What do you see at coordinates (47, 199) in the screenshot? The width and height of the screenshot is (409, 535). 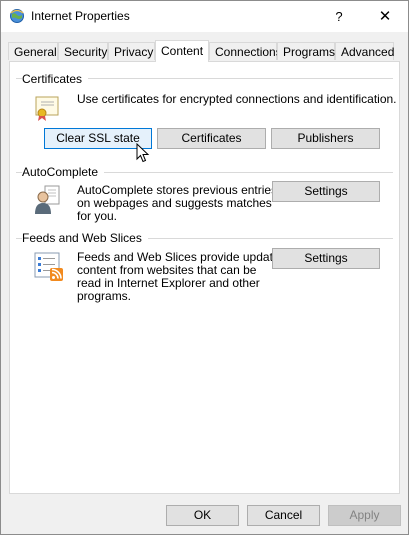 I see `autocomplete-user-icon` at bounding box center [47, 199].